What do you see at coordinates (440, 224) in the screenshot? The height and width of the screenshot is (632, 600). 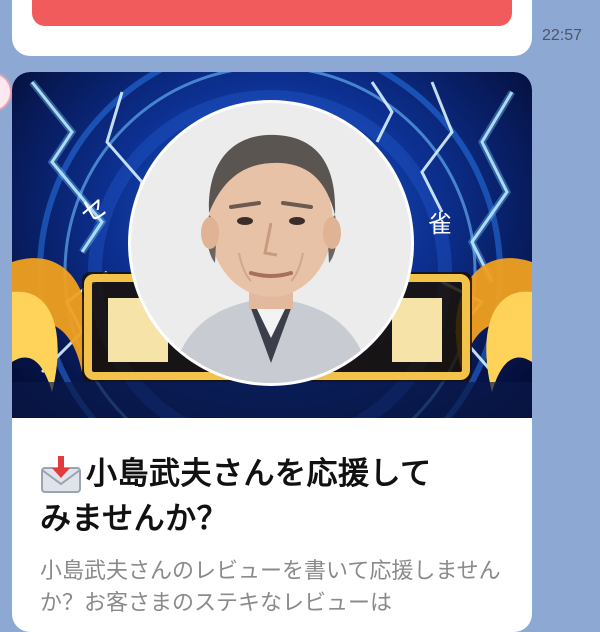 I see `banner-text-right: 雀` at bounding box center [440, 224].